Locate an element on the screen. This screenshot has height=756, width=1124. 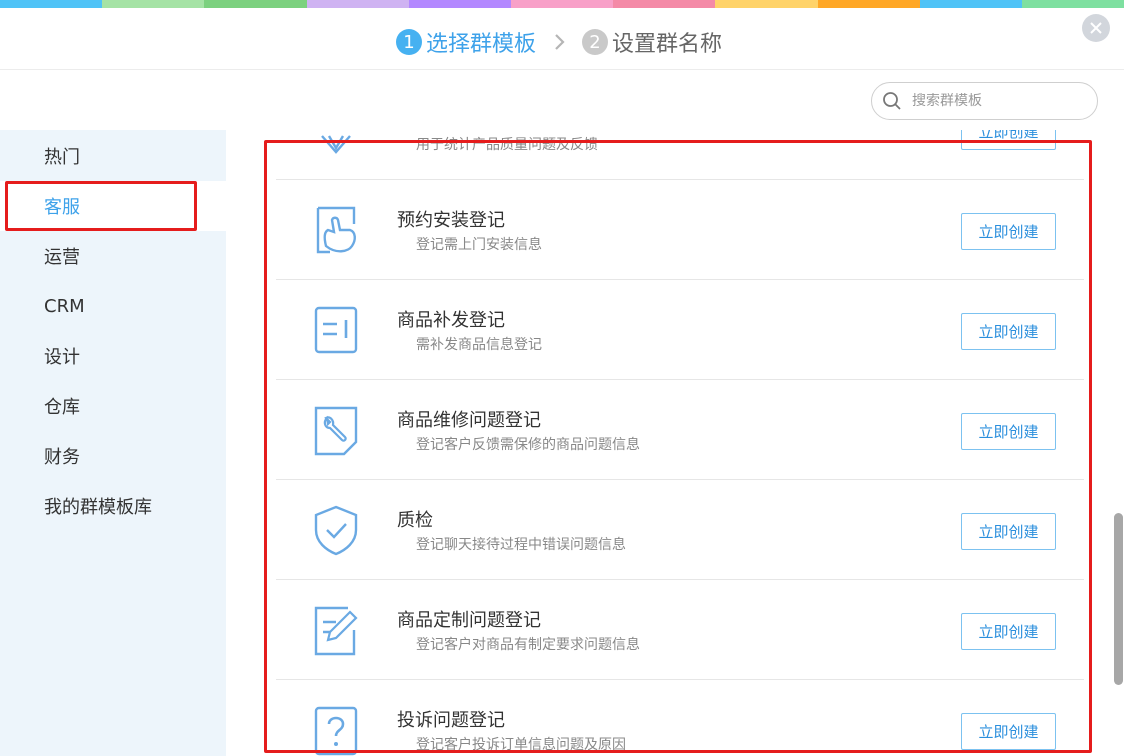
step-1-number: 1 is located at coordinates (409, 42).